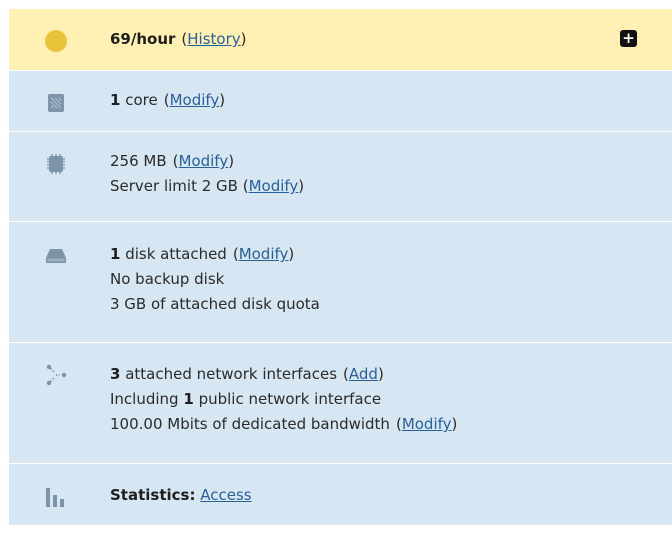 This screenshot has width=672, height=538. What do you see at coordinates (340, 40) in the screenshot?
I see `cost-row: 69/hour (History) +` at bounding box center [340, 40].